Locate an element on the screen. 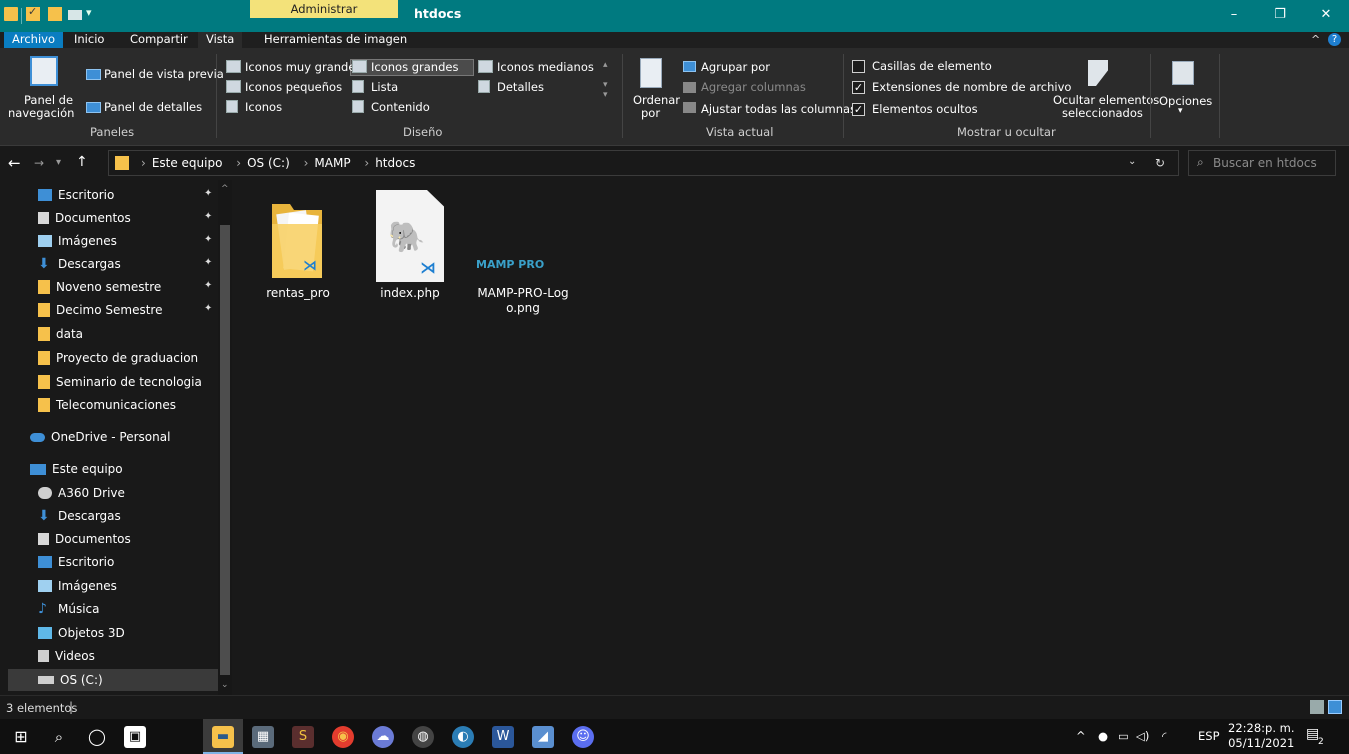 The width and height of the screenshot is (1349, 754). nav-item-pictures: Imágenes is located at coordinates (77, 241).